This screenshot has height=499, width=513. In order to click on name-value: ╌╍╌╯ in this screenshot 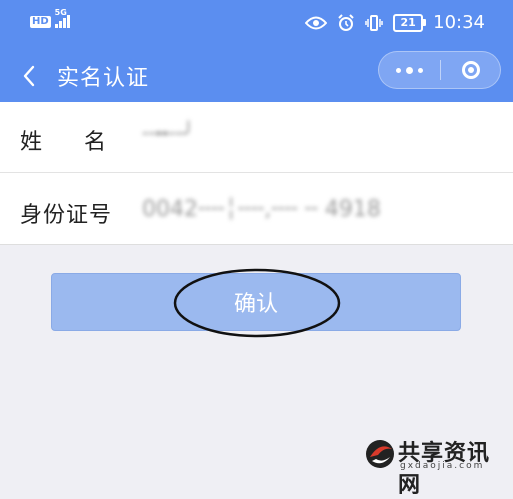, I will do `click(168, 134)`.